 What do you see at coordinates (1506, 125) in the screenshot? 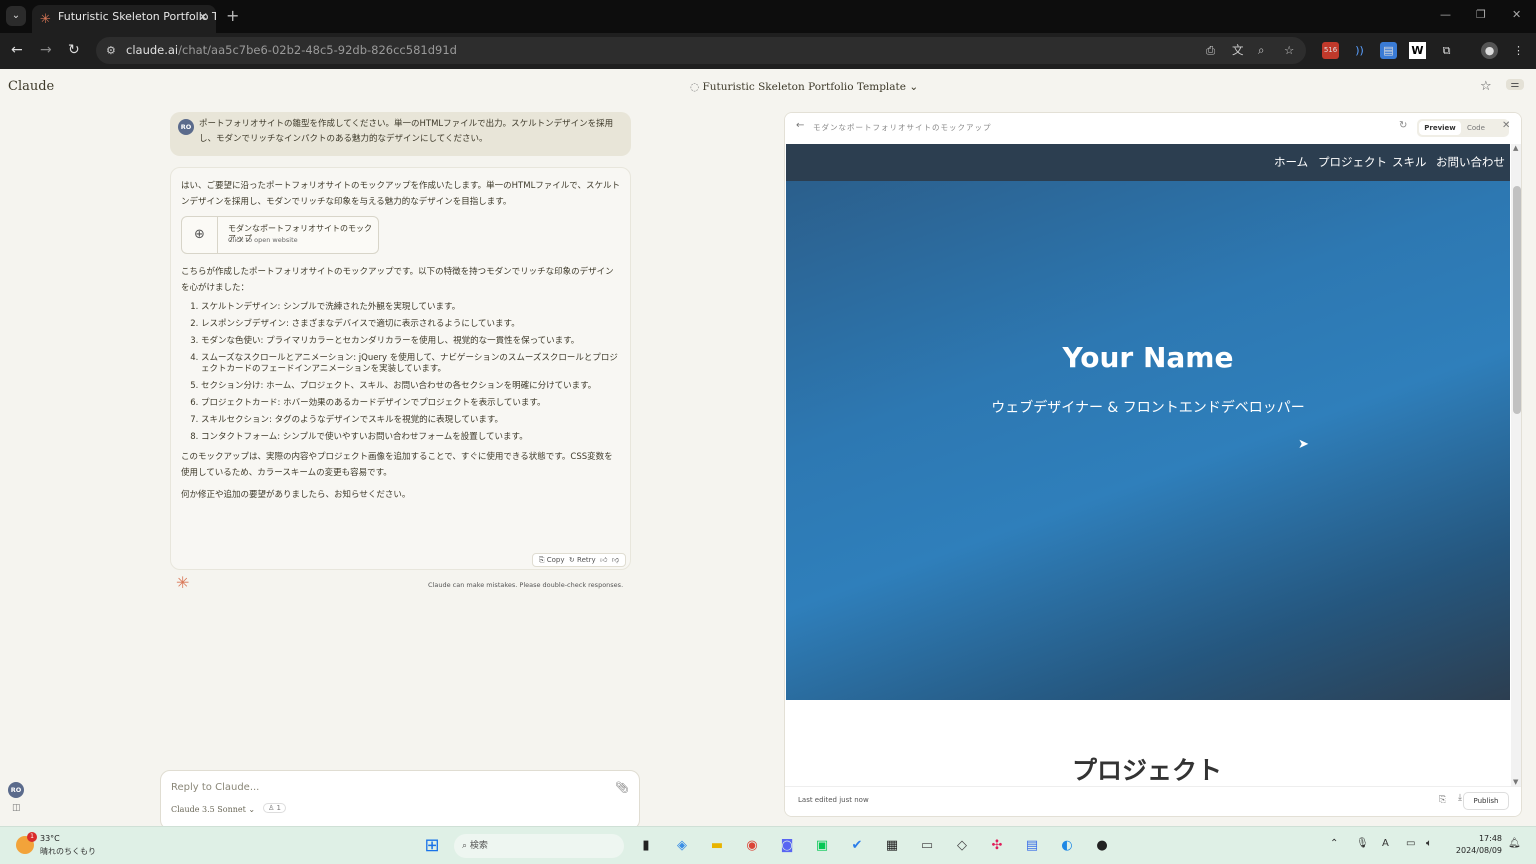
I see `close-icon: ✕` at bounding box center [1506, 125].